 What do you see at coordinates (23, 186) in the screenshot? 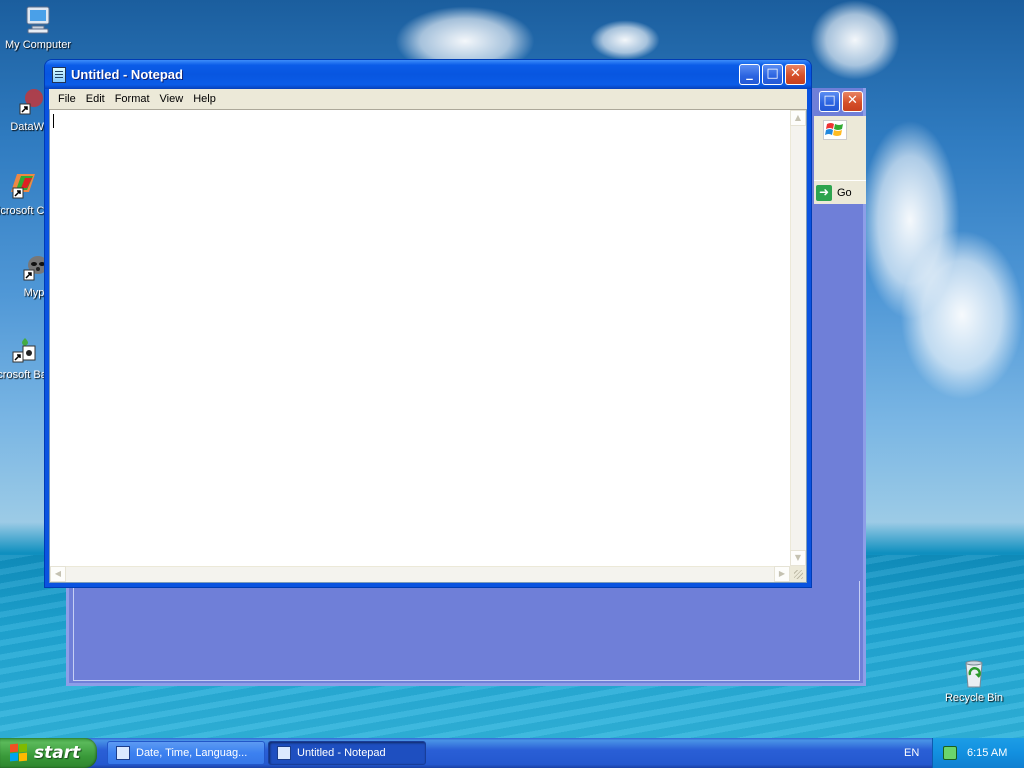
I see `visual-cpp-shortcut-icon` at bounding box center [23, 186].